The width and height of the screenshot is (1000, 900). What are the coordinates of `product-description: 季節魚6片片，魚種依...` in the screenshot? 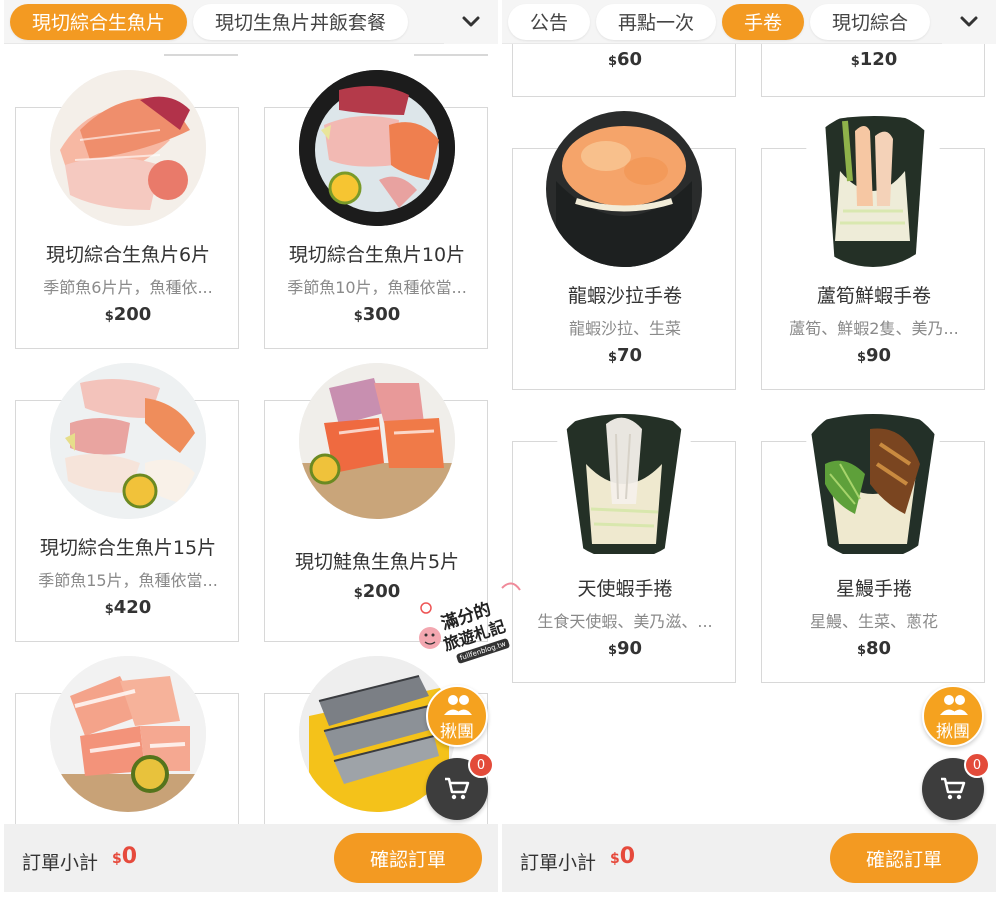 It's located at (128, 287).